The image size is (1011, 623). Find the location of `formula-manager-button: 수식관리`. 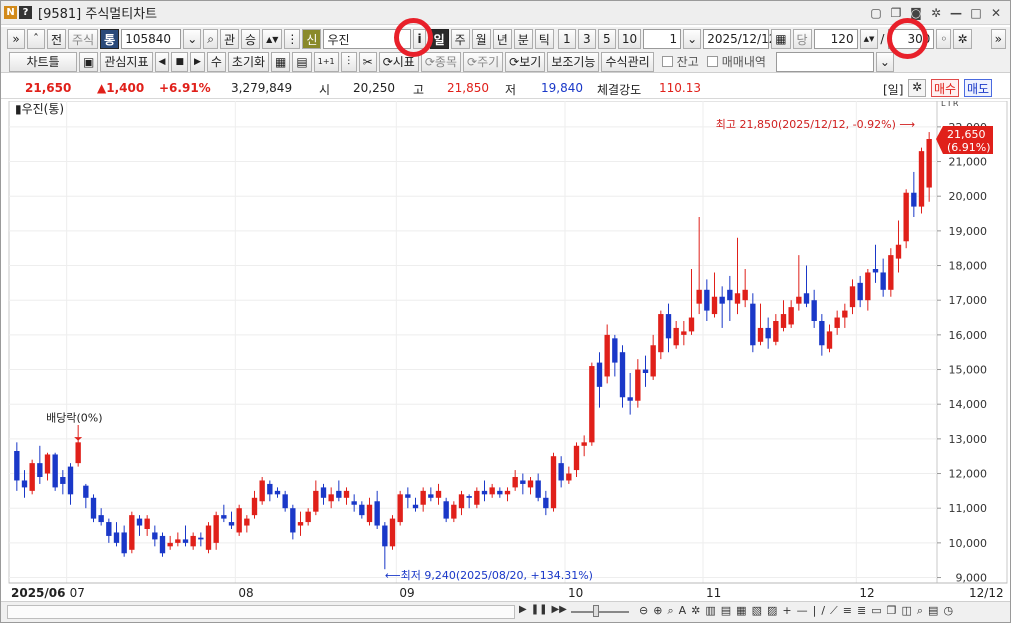

formula-manager-button: 수식관리 is located at coordinates (627, 61).